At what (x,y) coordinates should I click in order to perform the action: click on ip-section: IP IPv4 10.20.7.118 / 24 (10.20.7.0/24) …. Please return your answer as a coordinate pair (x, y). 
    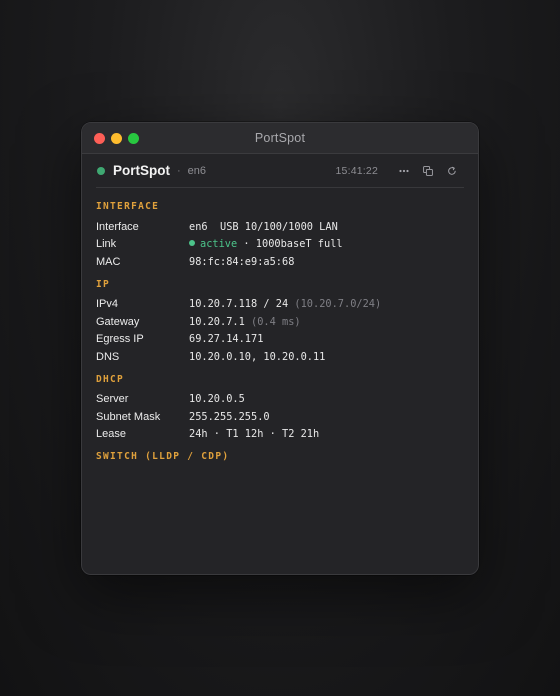
    Looking at the image, I should click on (280, 322).